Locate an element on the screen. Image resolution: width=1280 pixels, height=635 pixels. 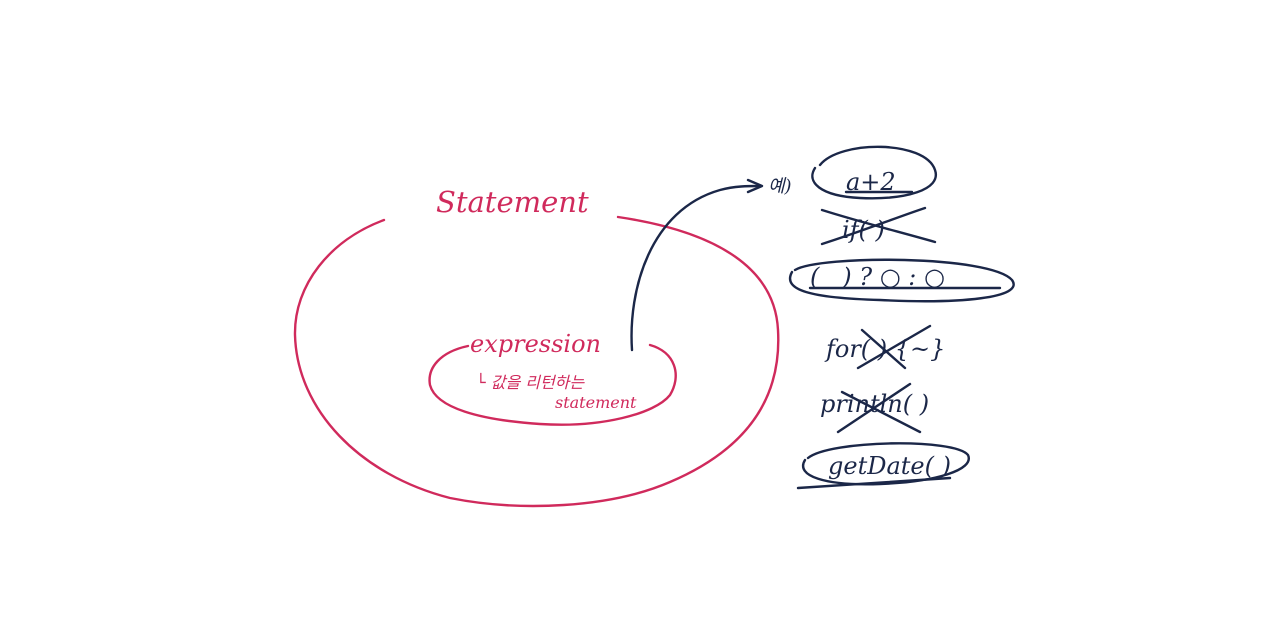
expression-note-line2: statement is located at coordinates (596, 402).